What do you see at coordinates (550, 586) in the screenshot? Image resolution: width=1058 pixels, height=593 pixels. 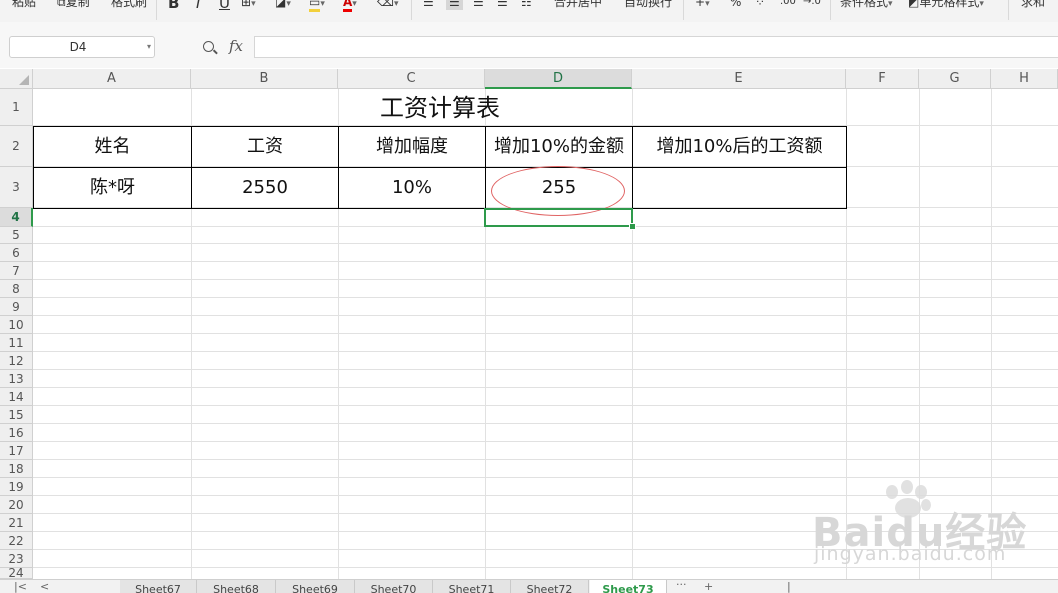 I see `tab-sheet72: Sheet72` at bounding box center [550, 586].